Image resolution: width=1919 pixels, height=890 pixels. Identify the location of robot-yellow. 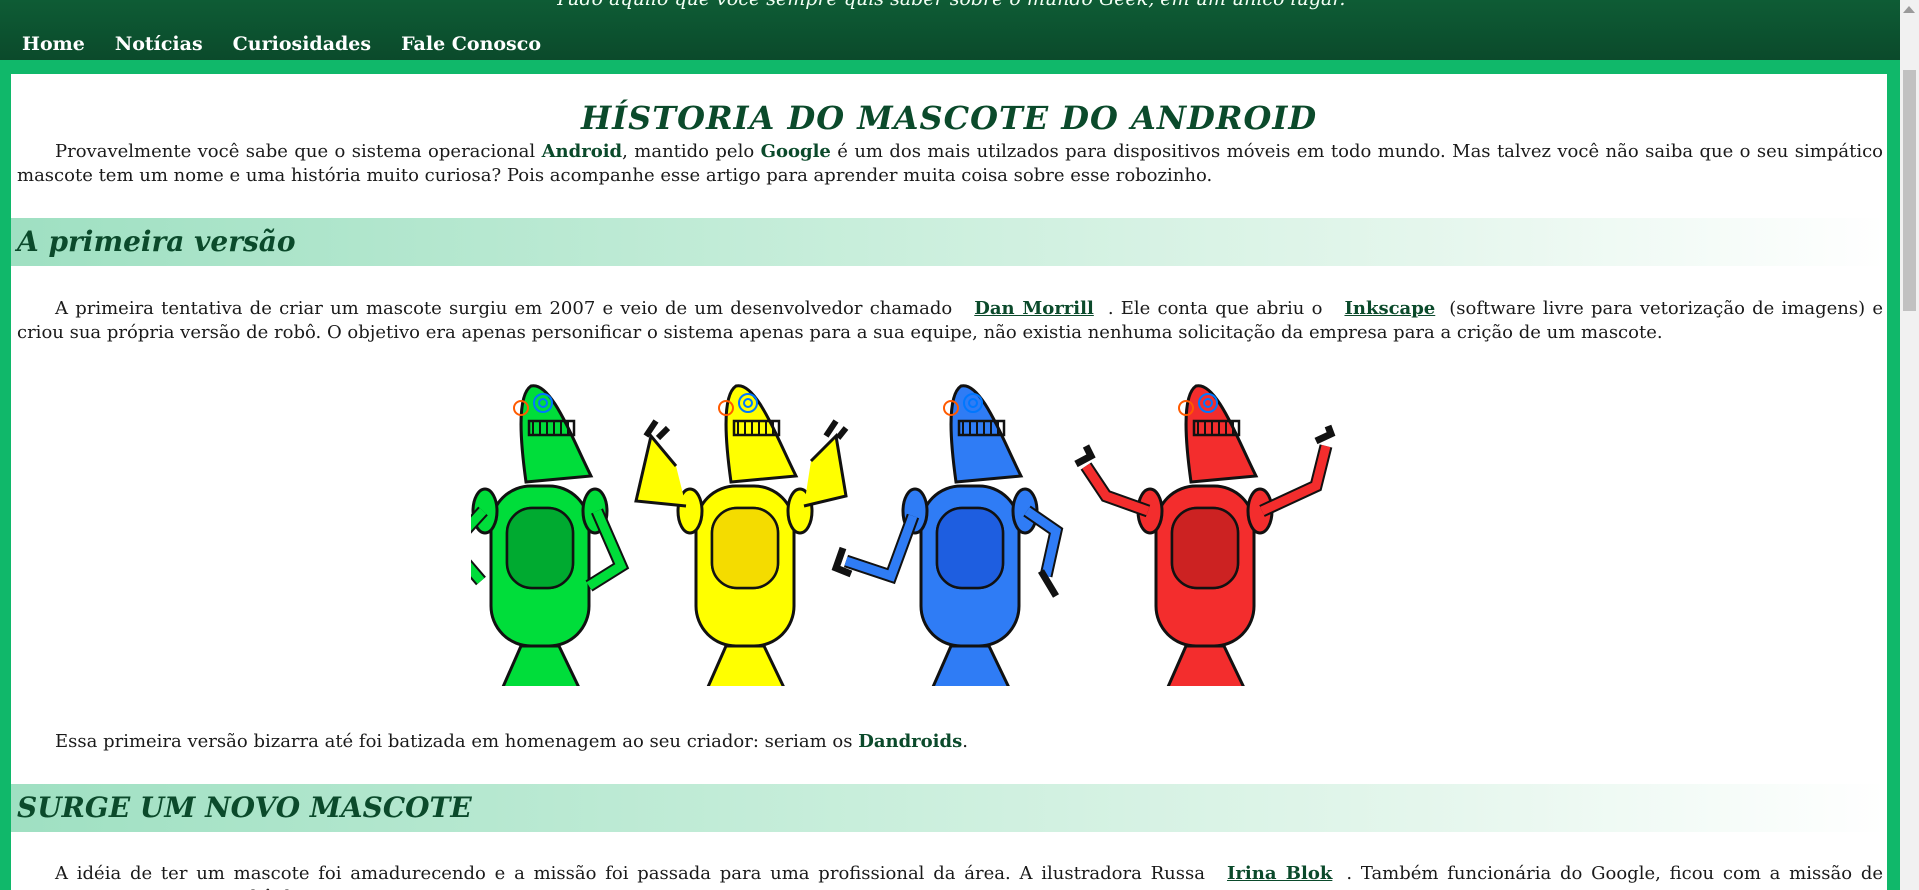
(741, 544).